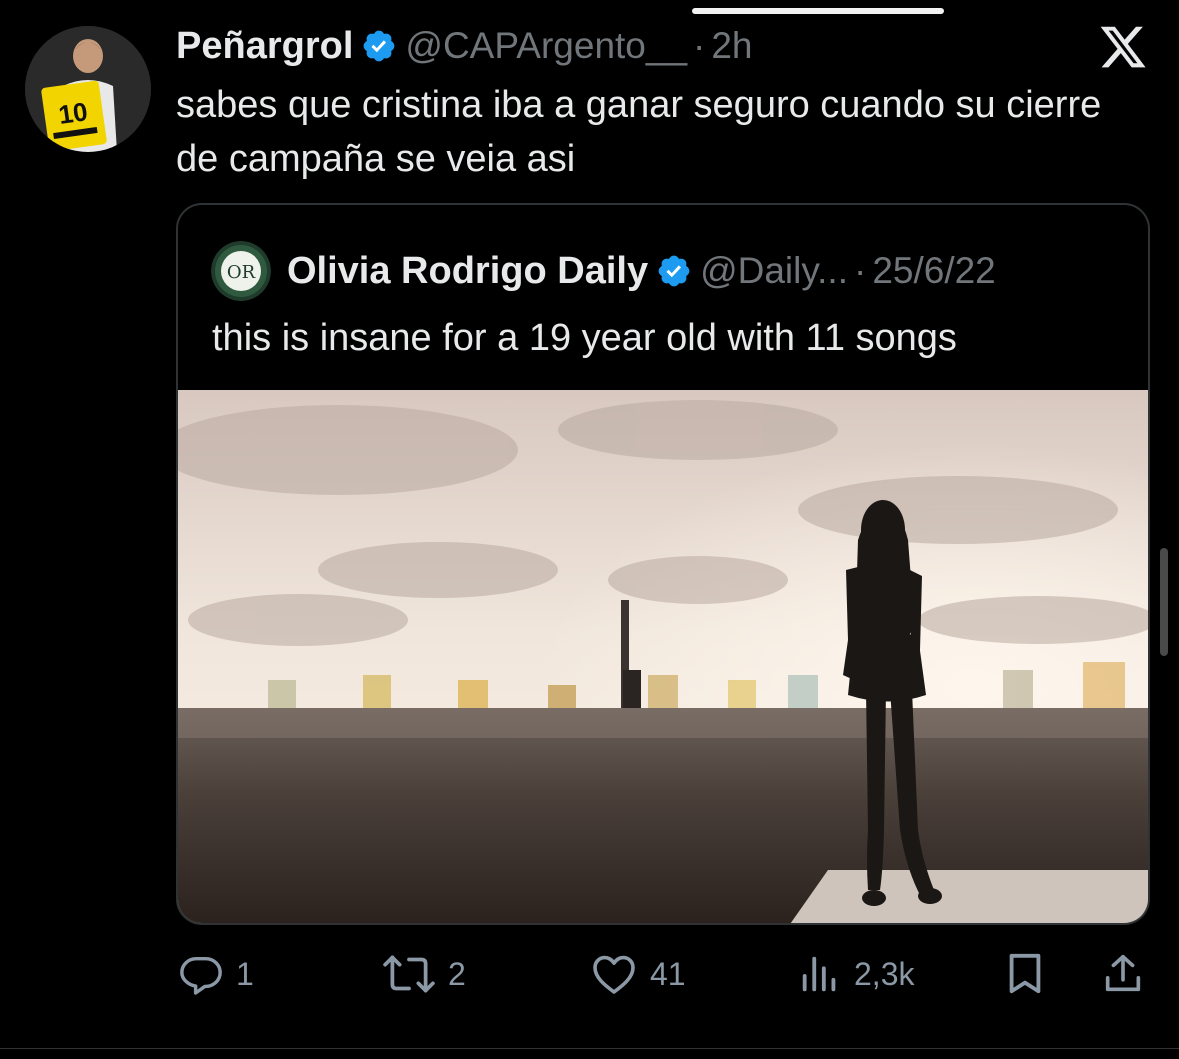 This screenshot has width=1179, height=1059. I want to click on svg-text: OR, so click(241, 272).